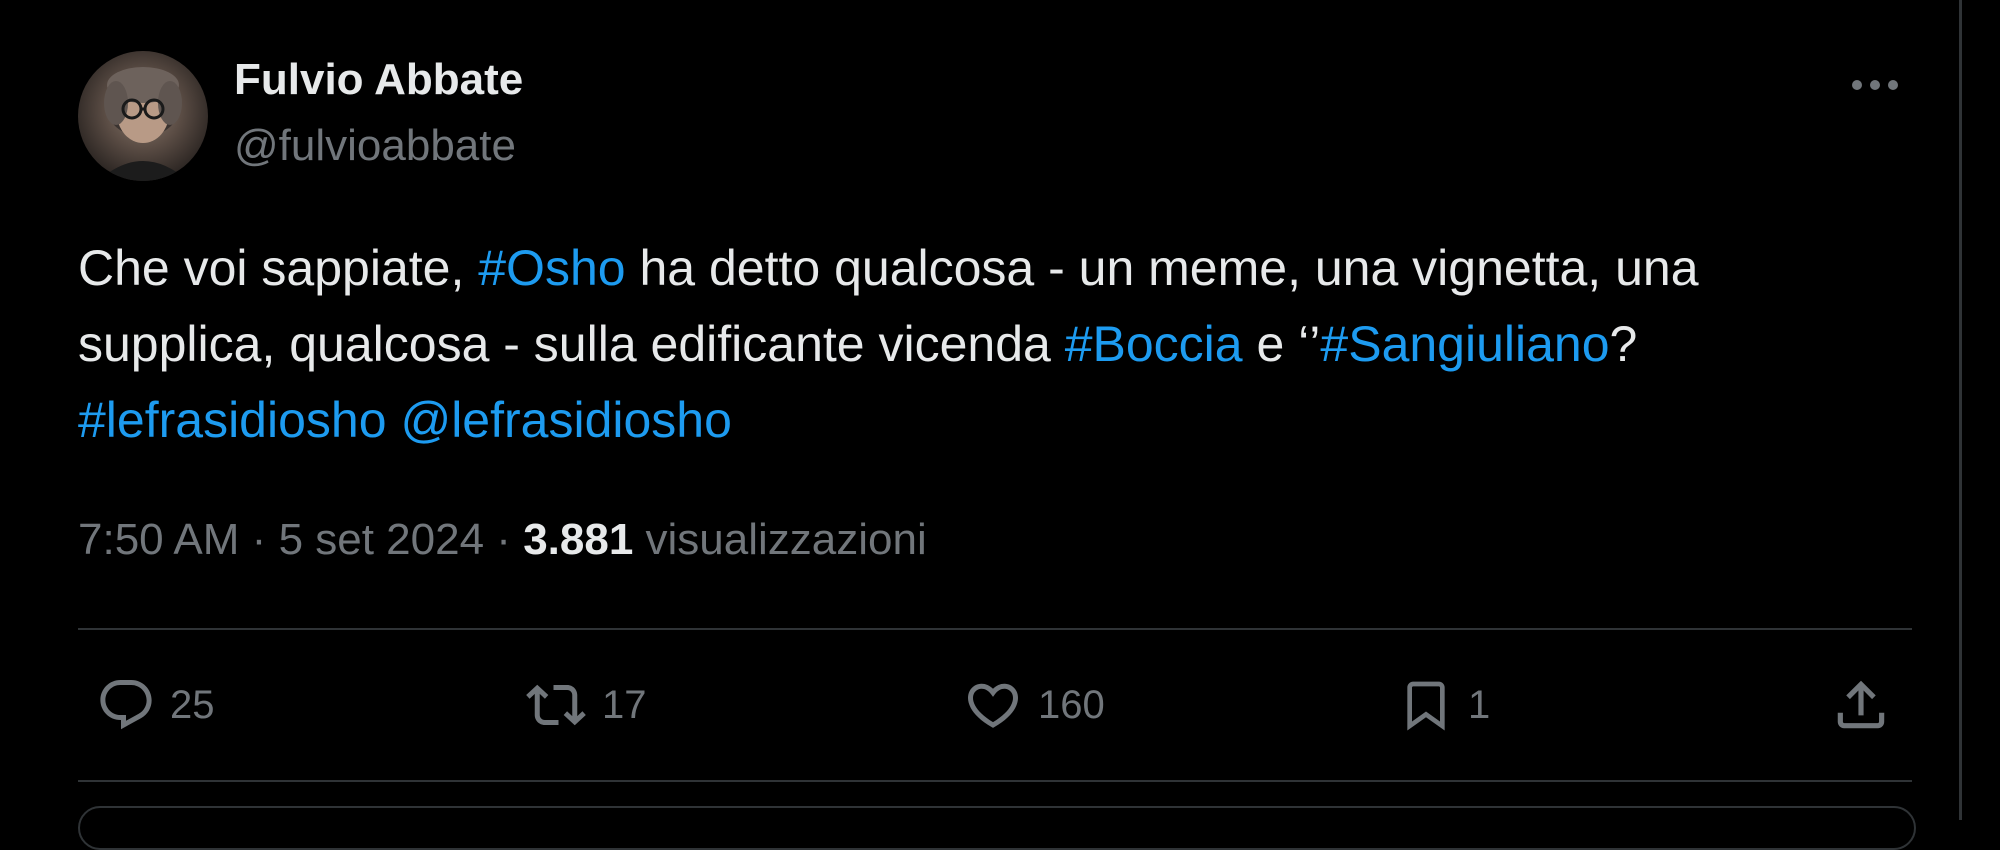  I want to click on bookmark-button: 1, so click(1444, 705).